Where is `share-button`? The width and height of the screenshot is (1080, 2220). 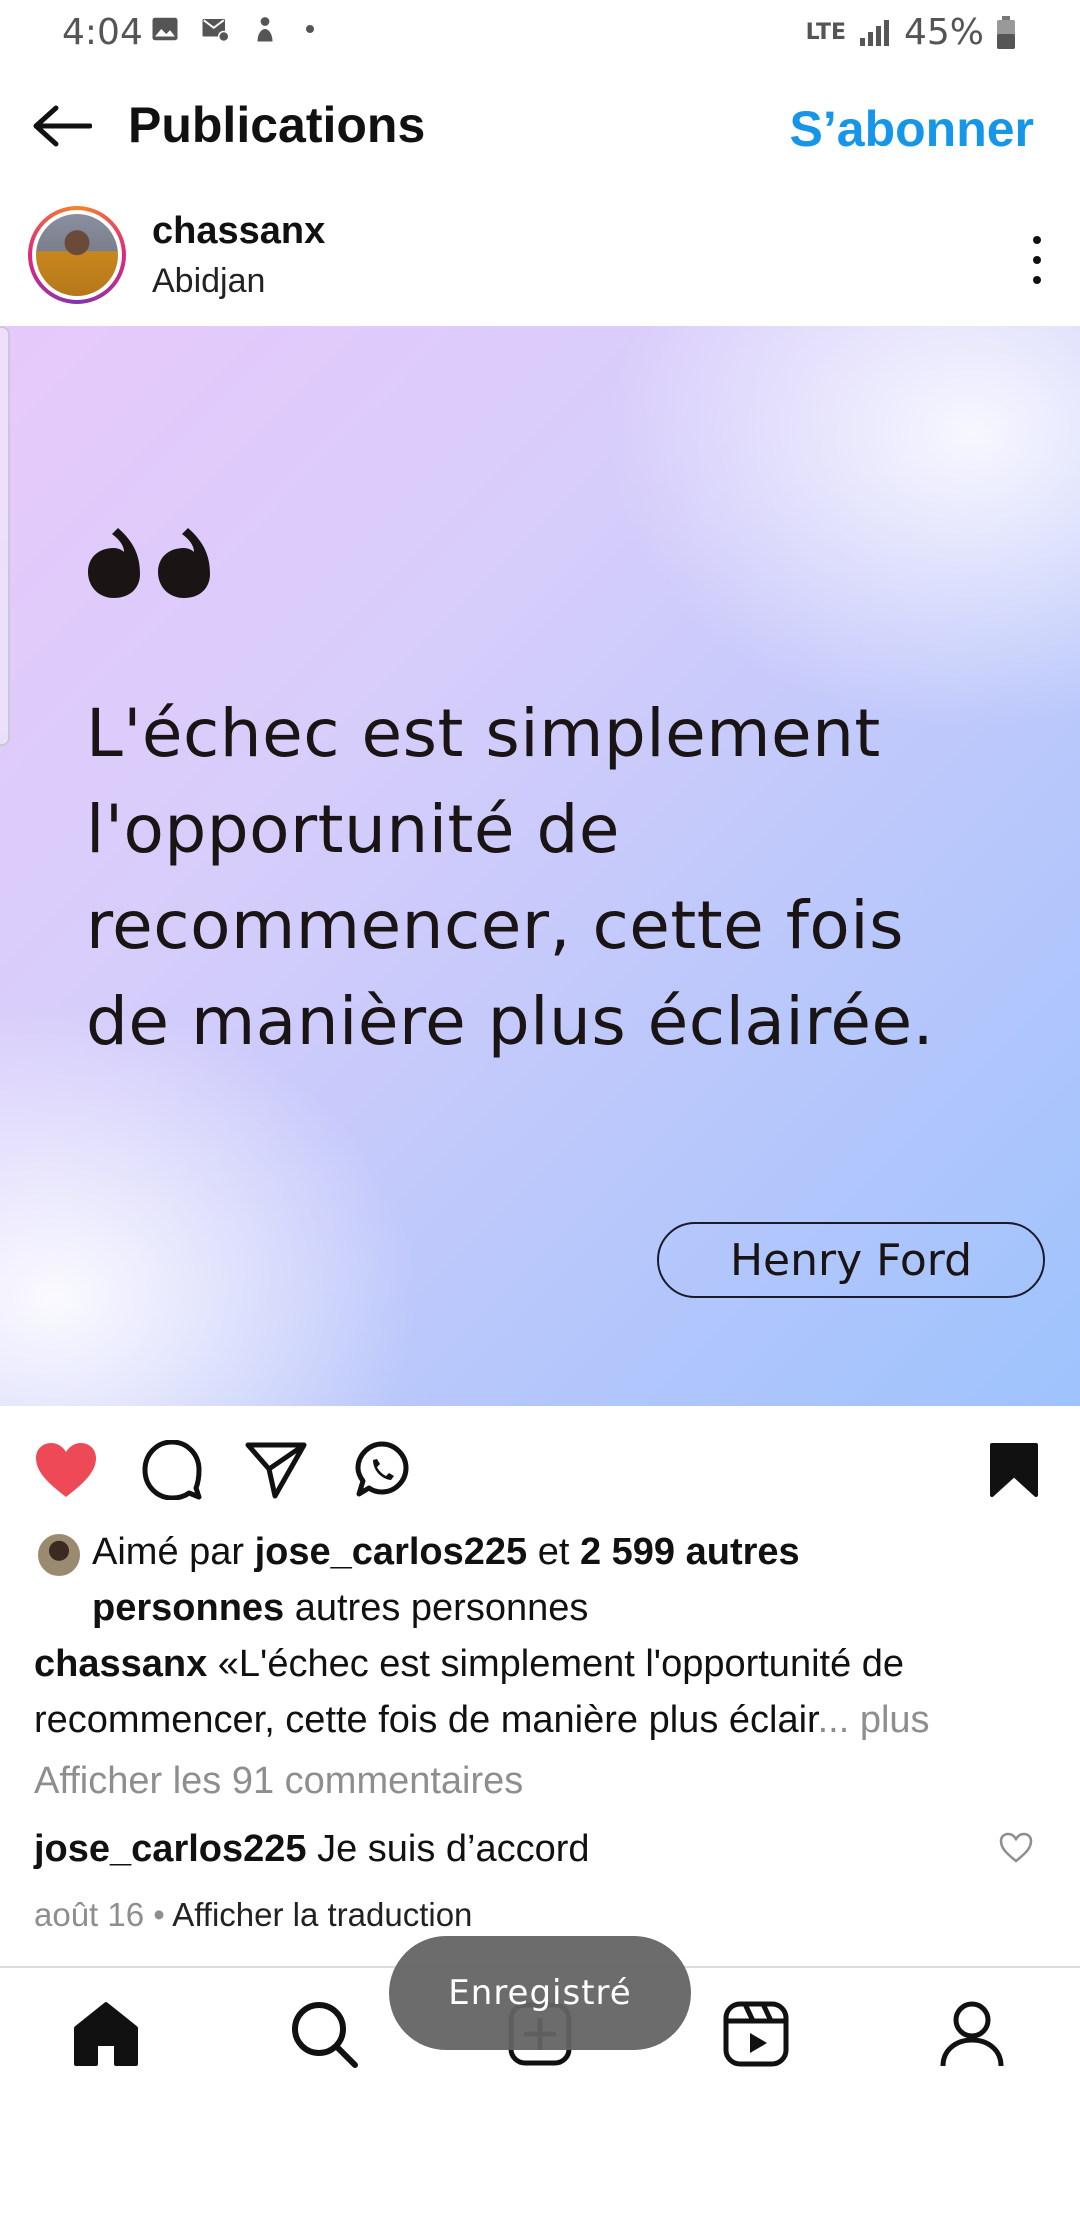 share-button is located at coordinates (276, 1470).